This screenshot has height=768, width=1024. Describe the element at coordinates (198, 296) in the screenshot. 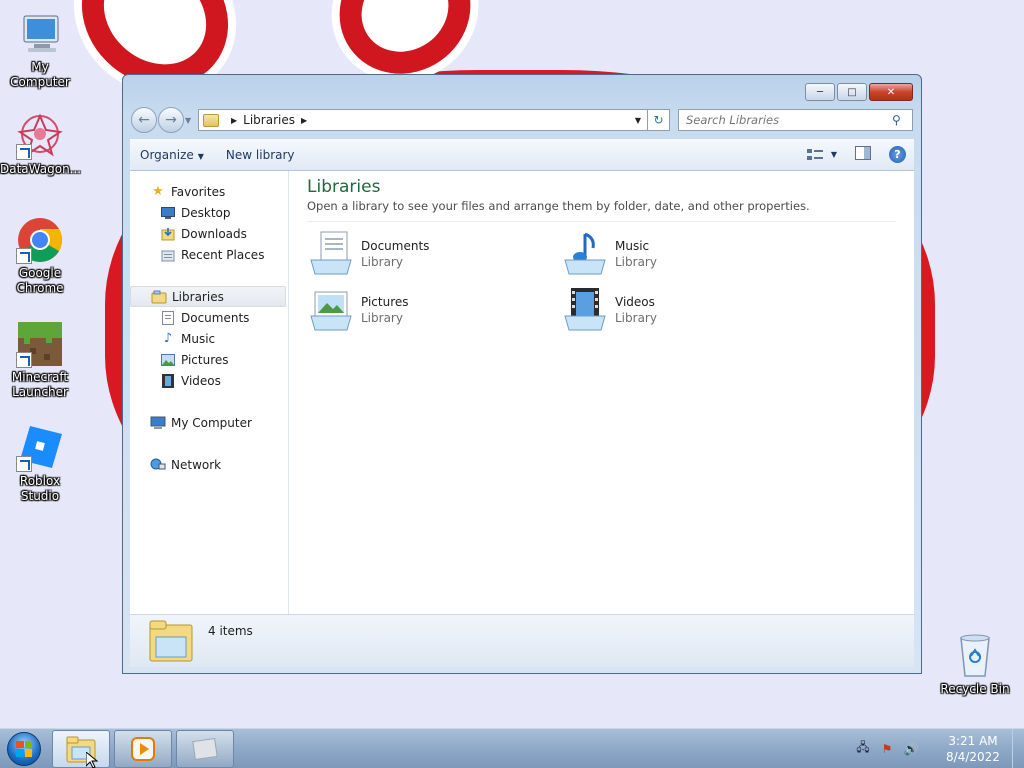

I see `nav-label: Libraries` at that location.